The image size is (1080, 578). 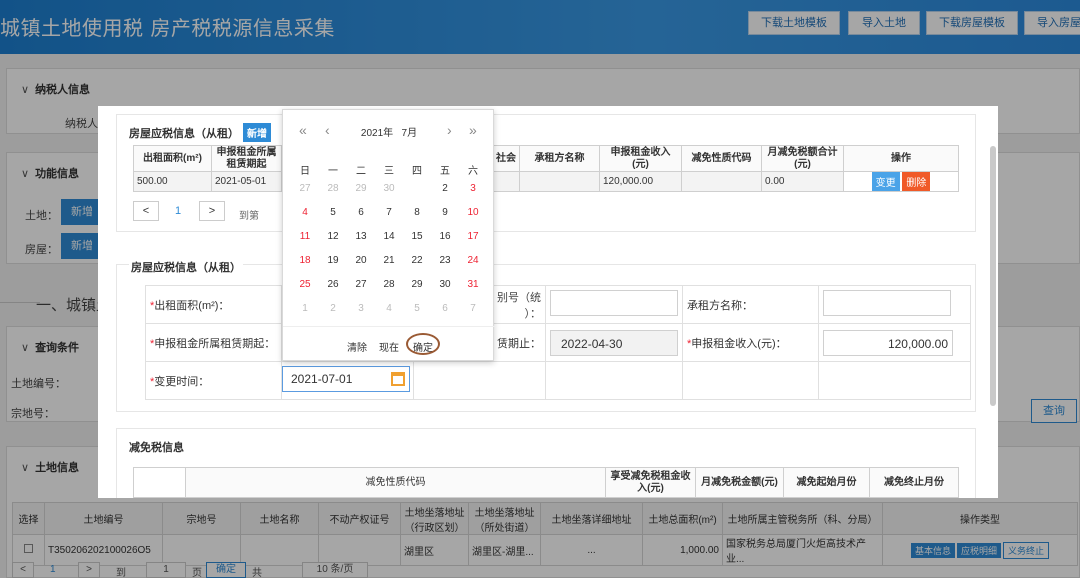 I want to click on weekday-label: 六, so click(x=473, y=171).